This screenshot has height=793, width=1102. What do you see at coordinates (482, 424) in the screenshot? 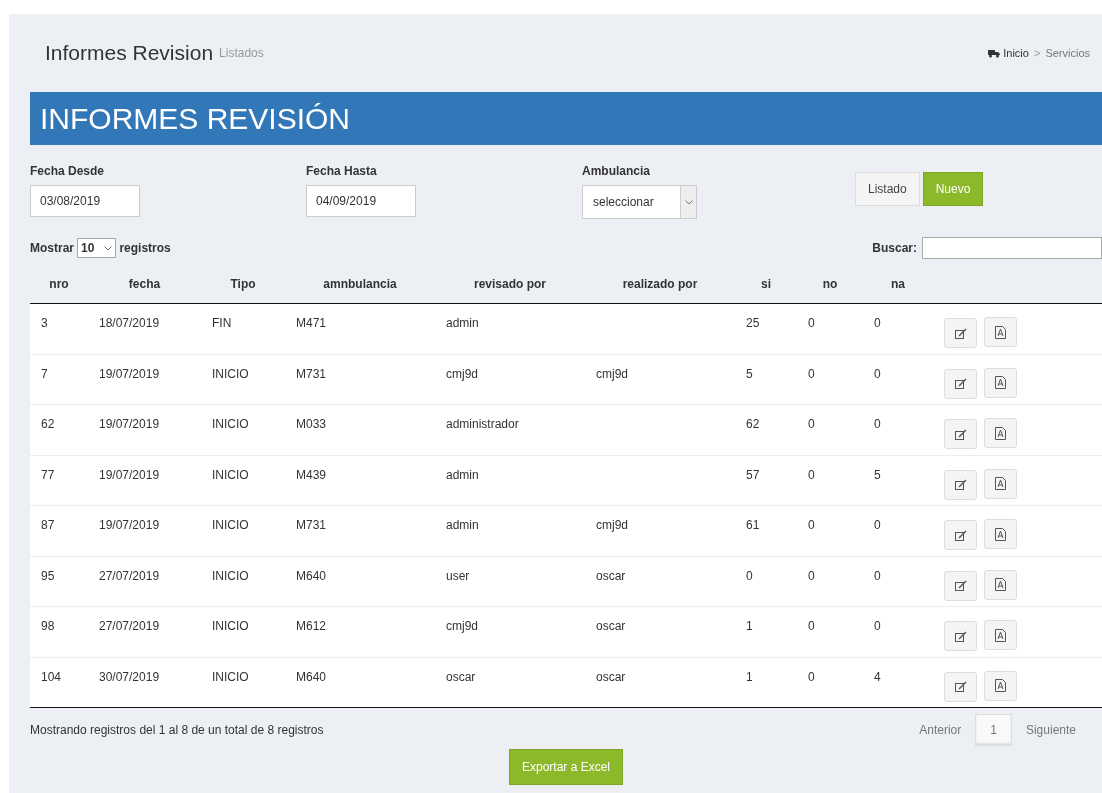
I see `table-cell: administrador` at bounding box center [482, 424].